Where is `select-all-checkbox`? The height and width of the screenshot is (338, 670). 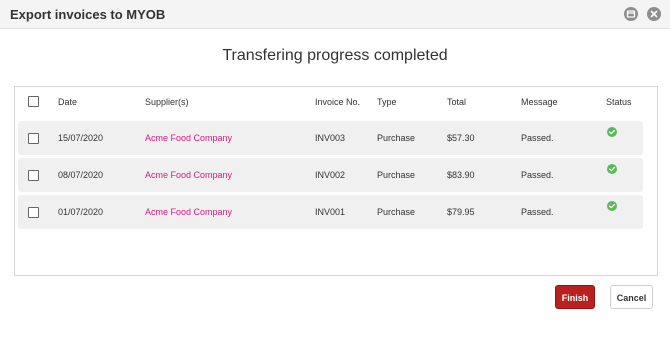 select-all-checkbox is located at coordinates (33, 101).